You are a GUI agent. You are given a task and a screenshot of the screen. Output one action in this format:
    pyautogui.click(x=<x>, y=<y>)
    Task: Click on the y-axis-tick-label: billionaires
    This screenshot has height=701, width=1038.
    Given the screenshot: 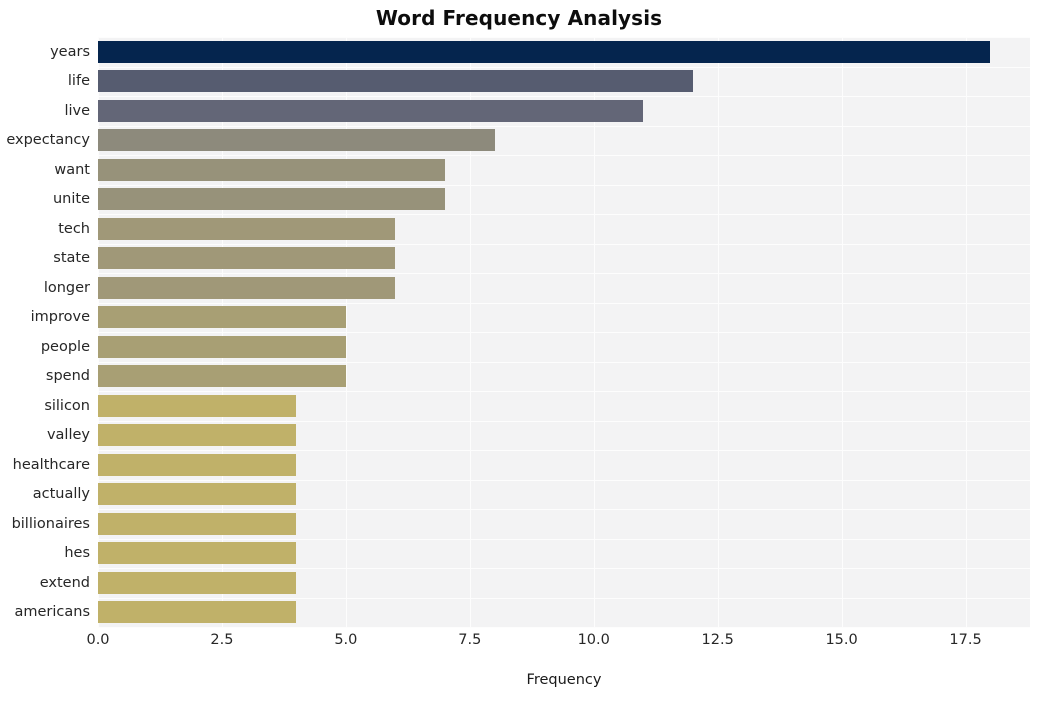 What is the action you would take?
    pyautogui.click(x=50, y=523)
    